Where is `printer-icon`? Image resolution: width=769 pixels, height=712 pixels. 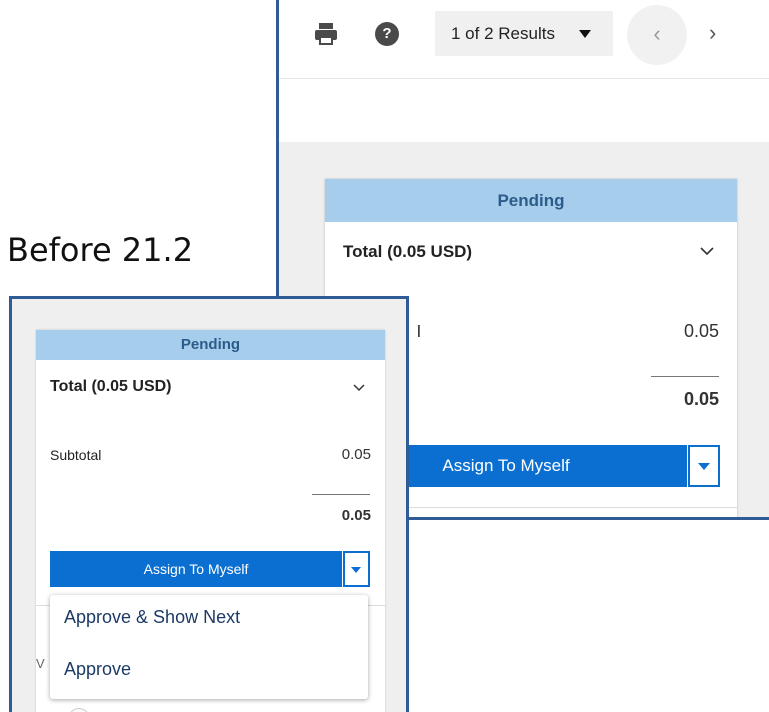
printer-icon is located at coordinates (326, 34).